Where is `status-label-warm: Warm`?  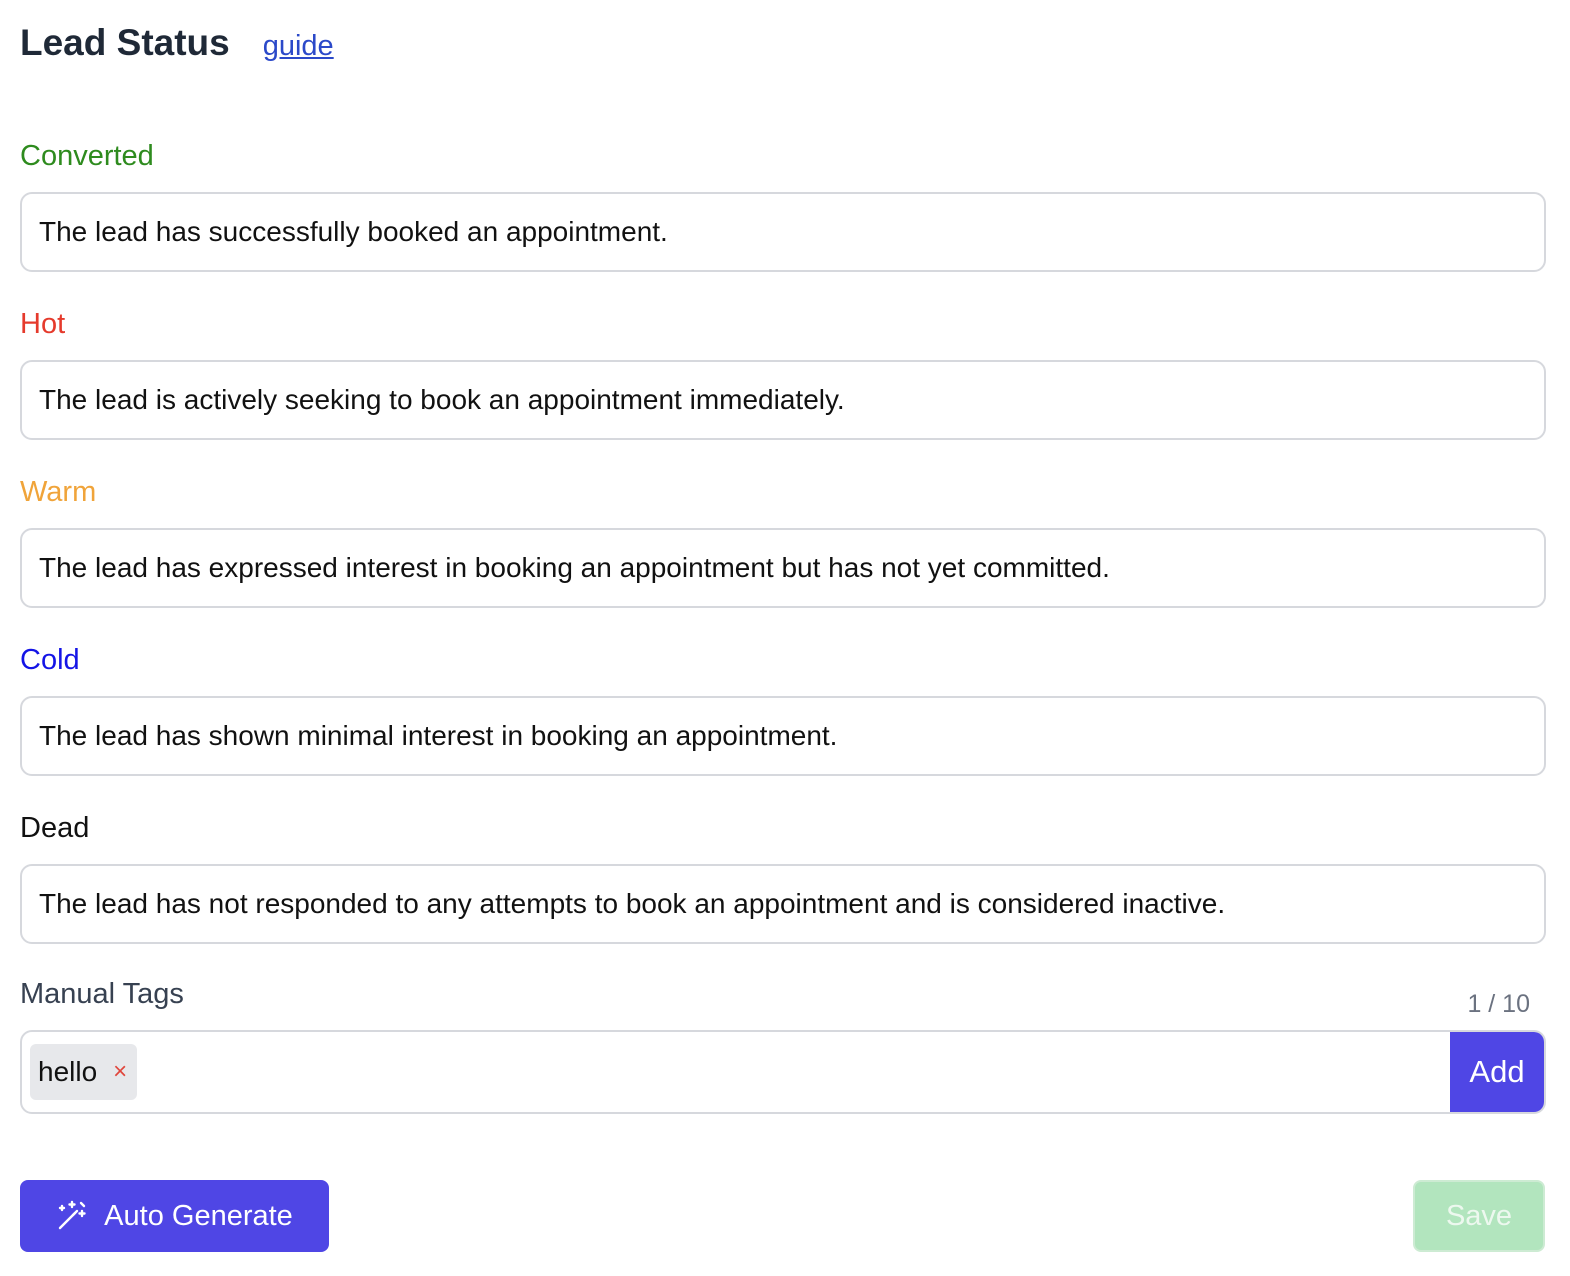
status-label-warm: Warm is located at coordinates (58, 492).